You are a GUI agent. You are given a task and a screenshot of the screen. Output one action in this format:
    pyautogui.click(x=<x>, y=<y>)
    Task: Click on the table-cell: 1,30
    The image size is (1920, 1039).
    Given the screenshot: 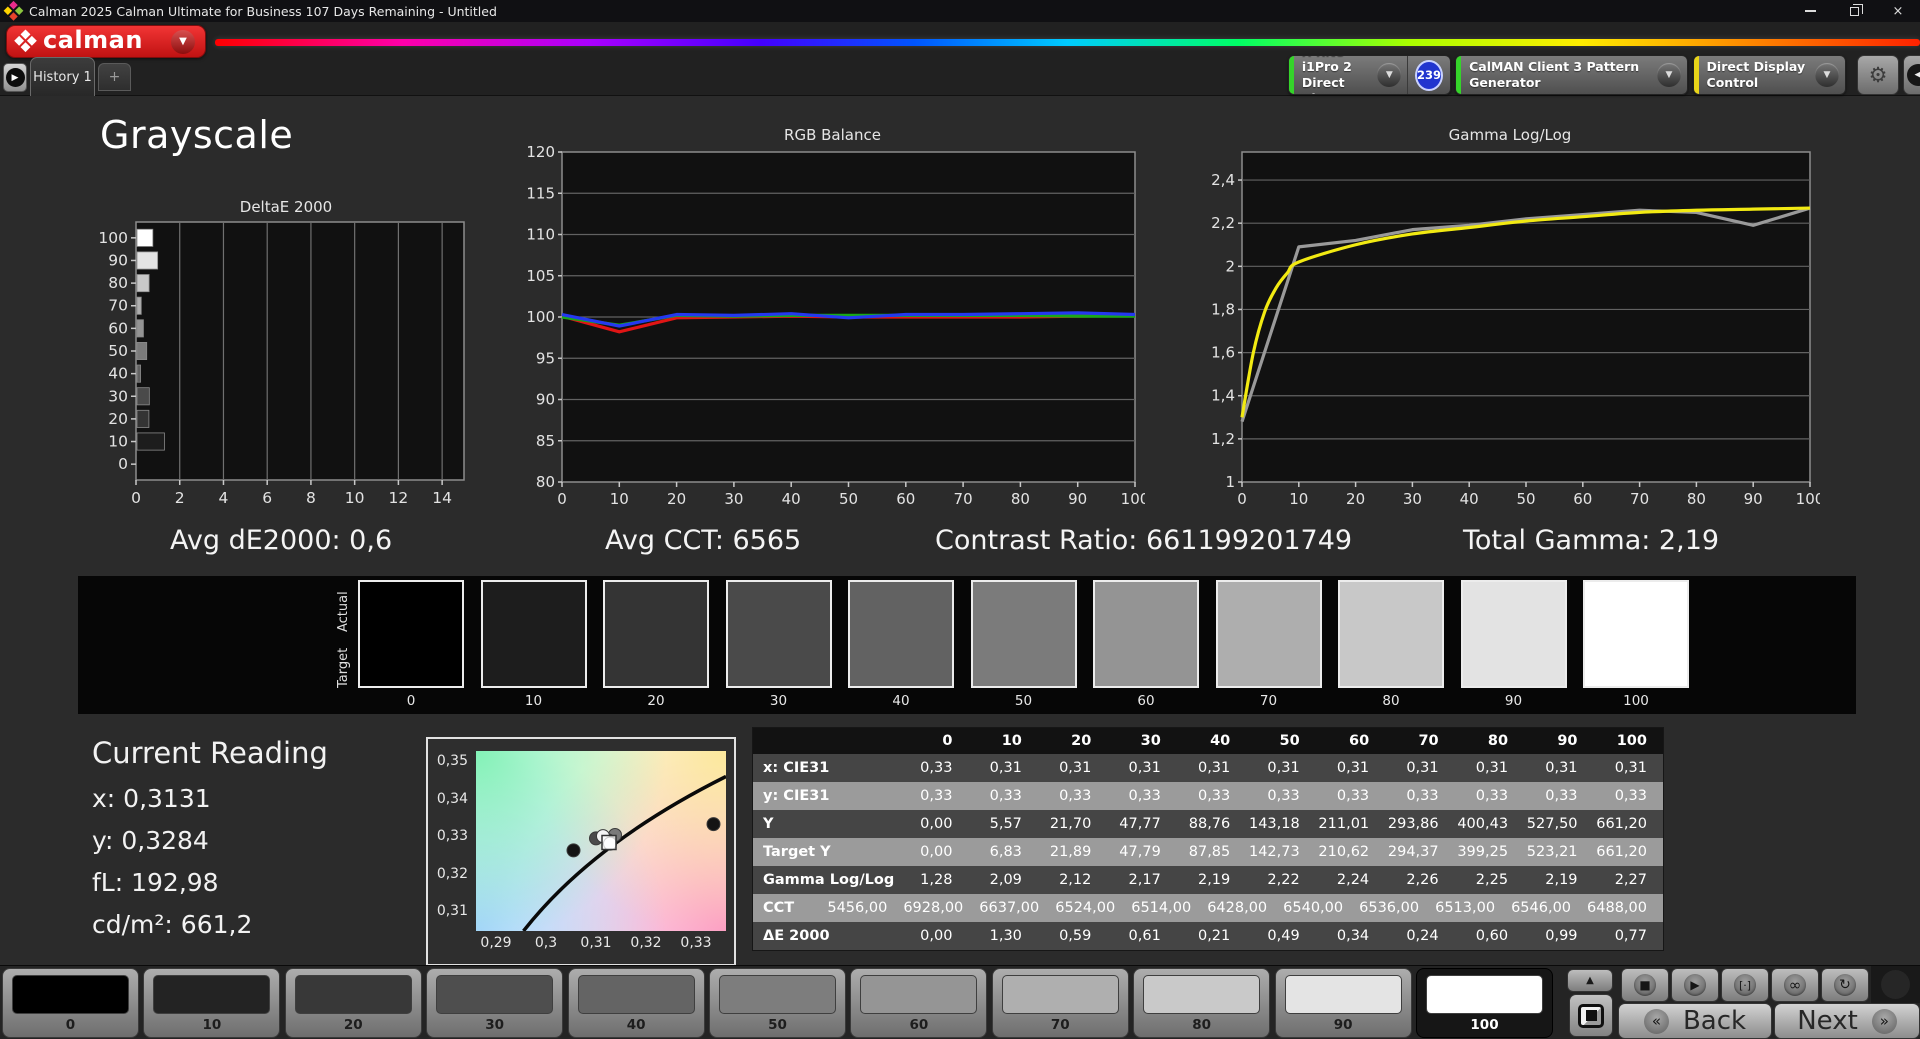 What is the action you would take?
    pyautogui.click(x=1005, y=936)
    